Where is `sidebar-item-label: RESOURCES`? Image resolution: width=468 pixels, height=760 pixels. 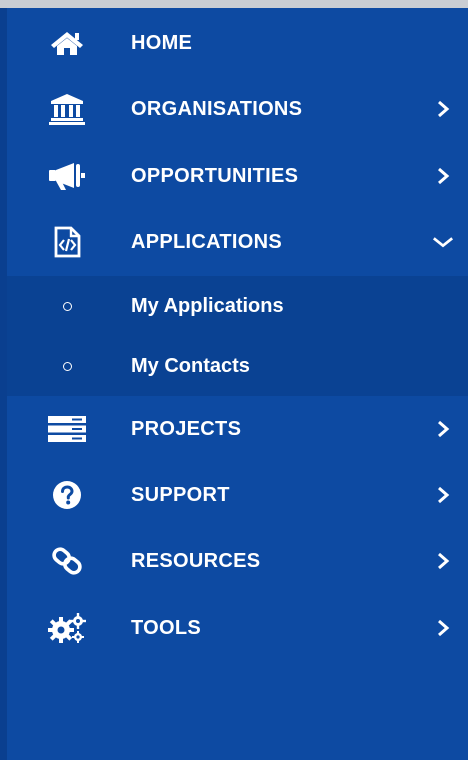 sidebar-item-label: RESOURCES is located at coordinates (196, 560).